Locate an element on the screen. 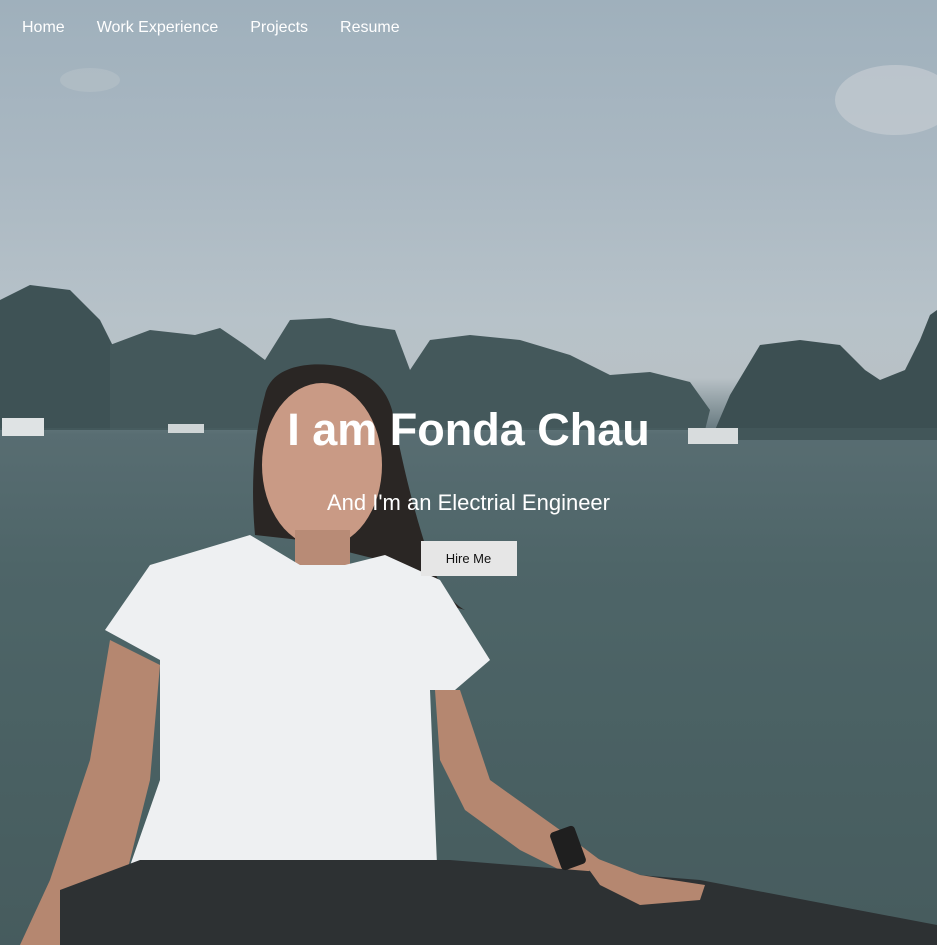 This screenshot has height=945, width=937. hire-me-button: Hire Me is located at coordinates (468, 558).